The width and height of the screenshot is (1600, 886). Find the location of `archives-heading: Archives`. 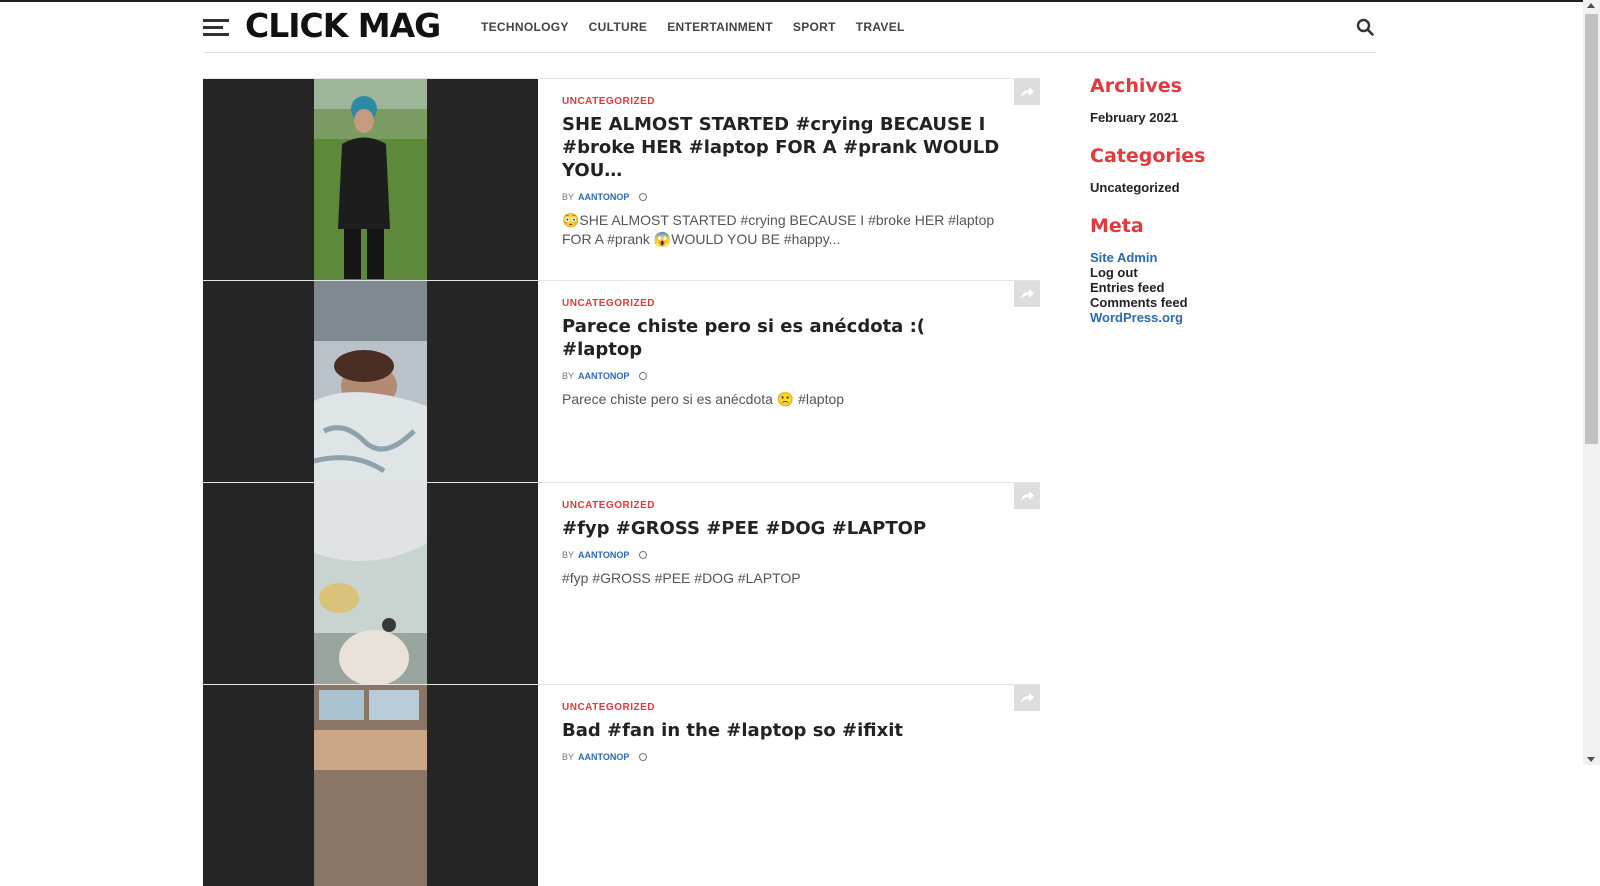

archives-heading: Archives is located at coordinates (1136, 86).